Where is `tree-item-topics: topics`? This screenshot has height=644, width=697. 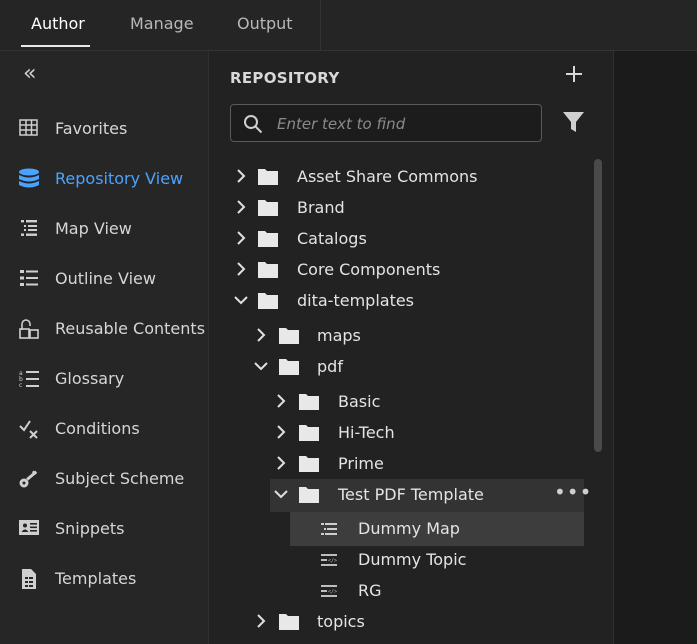
tree-item-topics: topics is located at coordinates (399, 622).